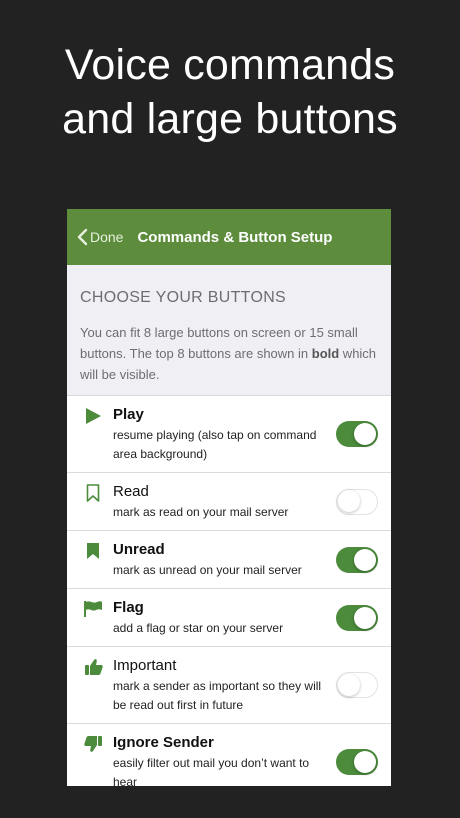 The height and width of the screenshot is (818, 460). Describe the element at coordinates (93, 493) in the screenshot. I see `bookmark-outline-icon` at that location.